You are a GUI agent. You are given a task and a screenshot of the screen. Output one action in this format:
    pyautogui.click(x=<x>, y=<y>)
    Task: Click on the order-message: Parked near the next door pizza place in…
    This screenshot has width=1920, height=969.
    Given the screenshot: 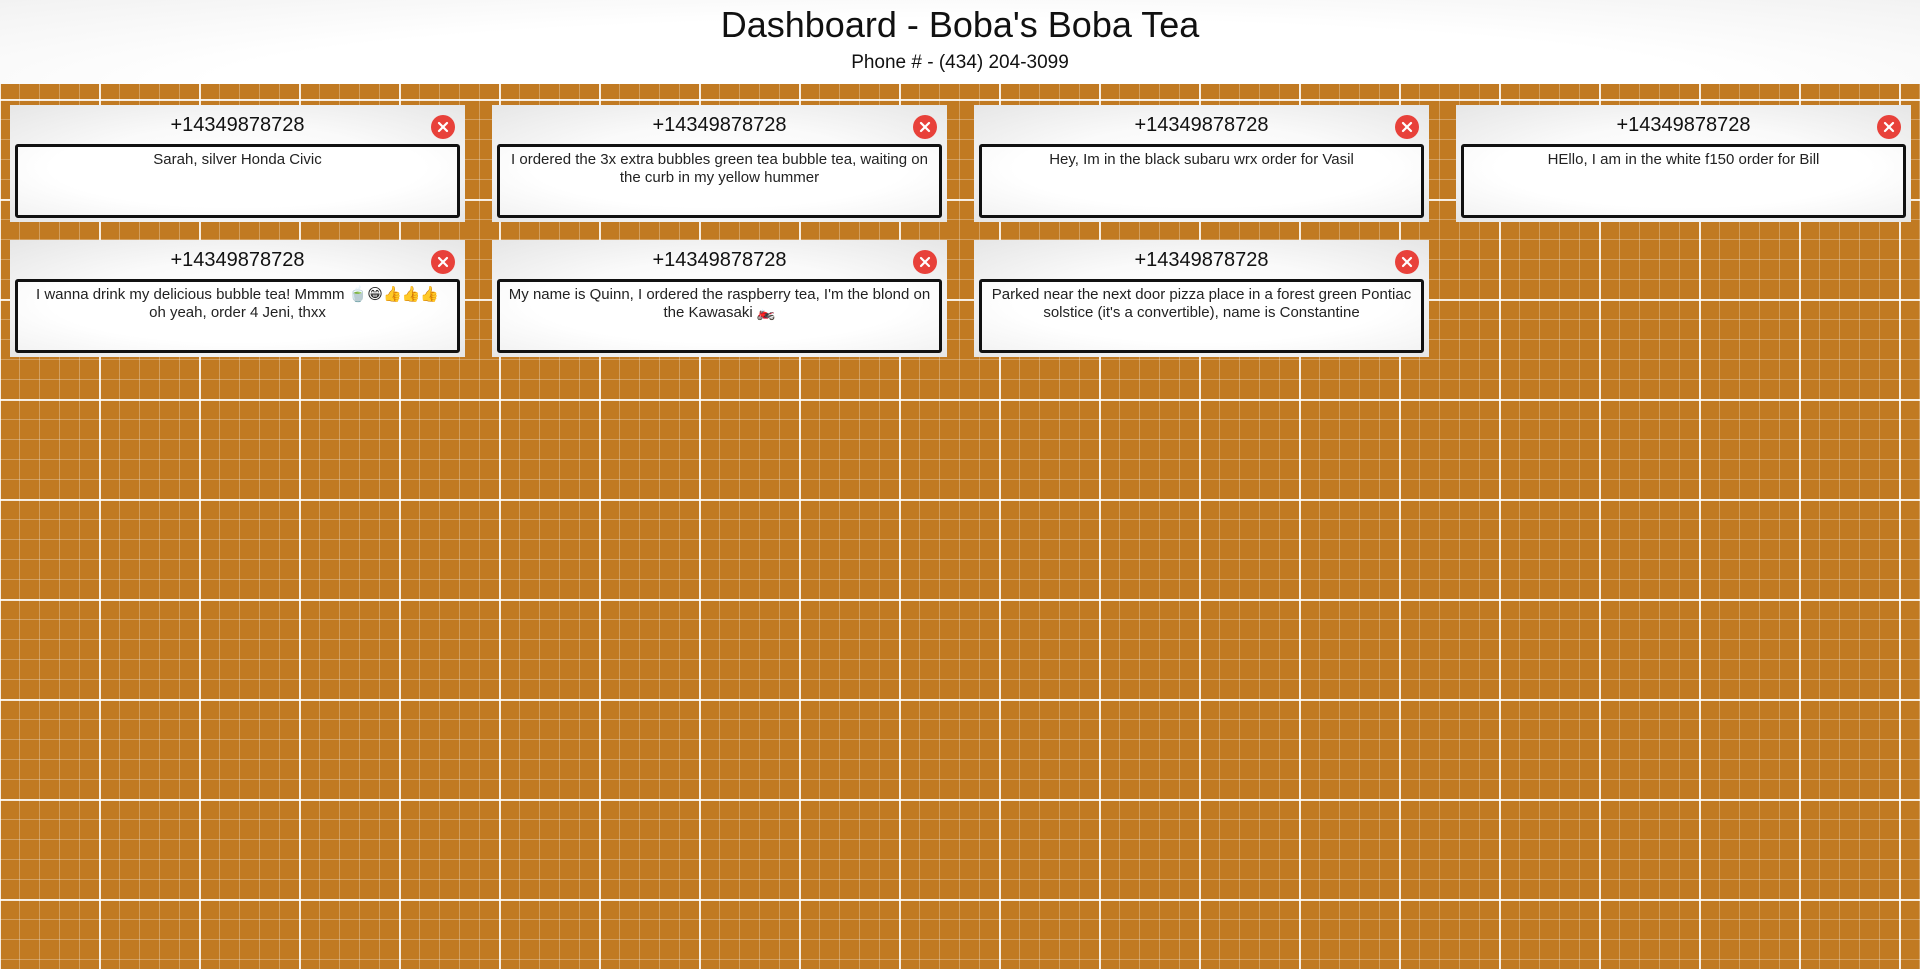 What is the action you would take?
    pyautogui.click(x=1201, y=316)
    